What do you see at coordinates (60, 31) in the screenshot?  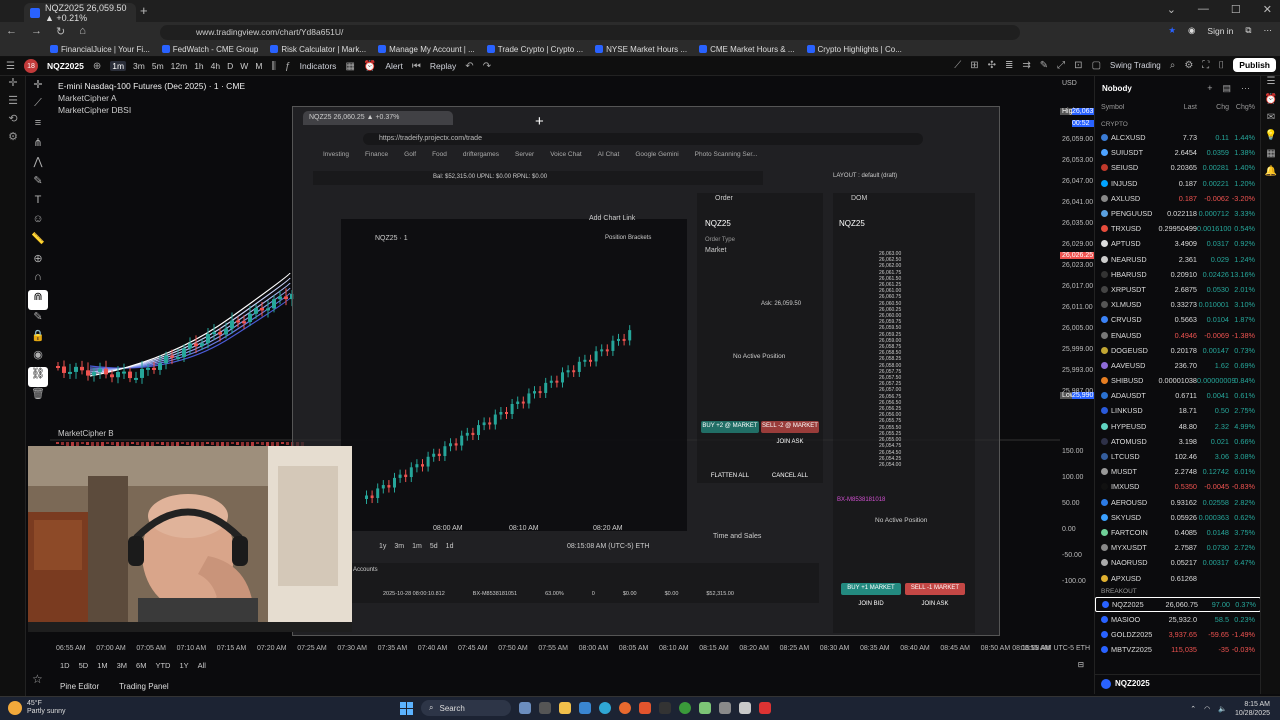 I see `reload-icon: ↻` at bounding box center [60, 31].